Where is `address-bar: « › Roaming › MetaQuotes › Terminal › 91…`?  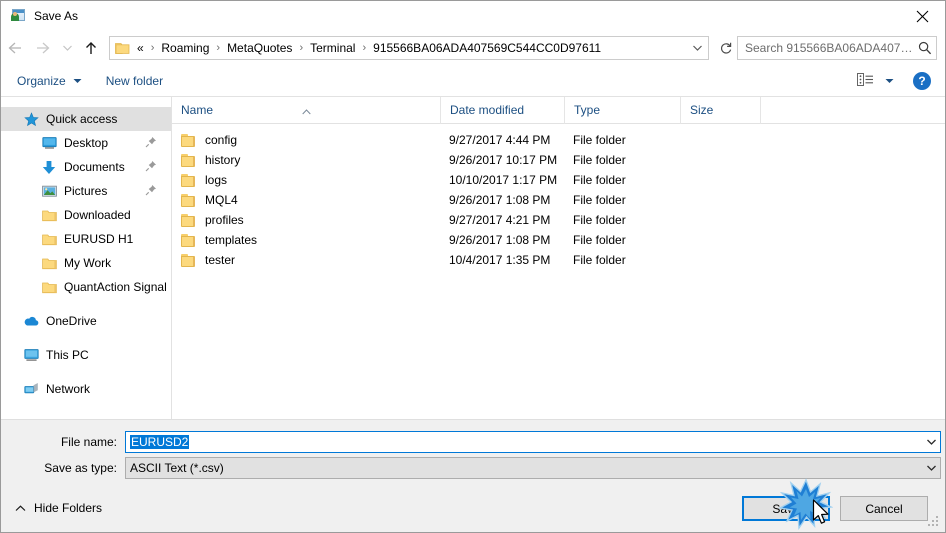
address-bar: « › Roaming › MetaQuotes › Terminal › 91… is located at coordinates (409, 48).